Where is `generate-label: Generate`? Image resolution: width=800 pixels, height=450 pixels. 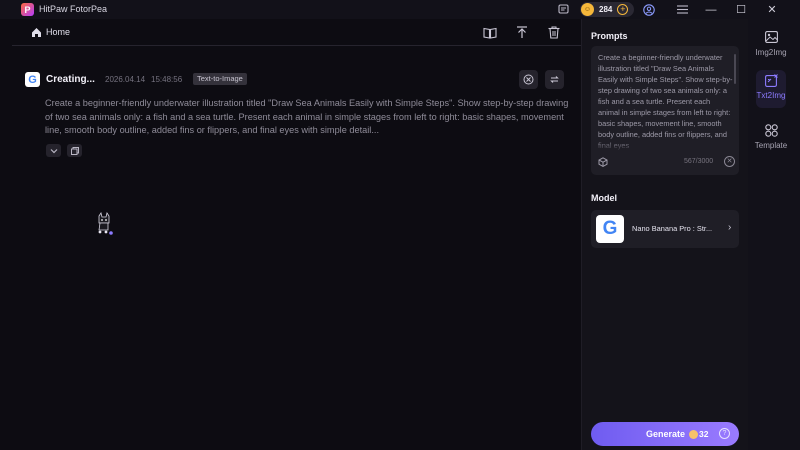 generate-label: Generate is located at coordinates (666, 434).